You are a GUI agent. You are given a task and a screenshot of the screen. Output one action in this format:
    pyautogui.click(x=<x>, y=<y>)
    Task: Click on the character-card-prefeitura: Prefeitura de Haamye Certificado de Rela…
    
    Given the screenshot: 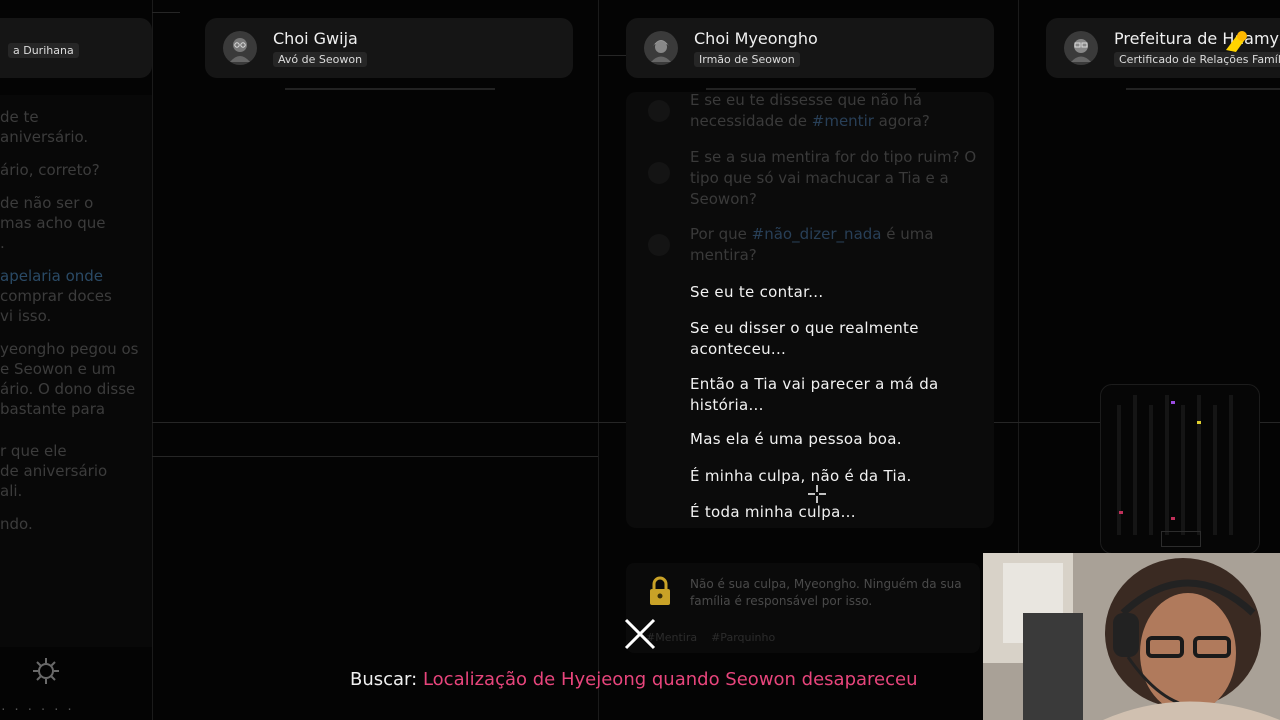 What is the action you would take?
    pyautogui.click(x=1163, y=48)
    